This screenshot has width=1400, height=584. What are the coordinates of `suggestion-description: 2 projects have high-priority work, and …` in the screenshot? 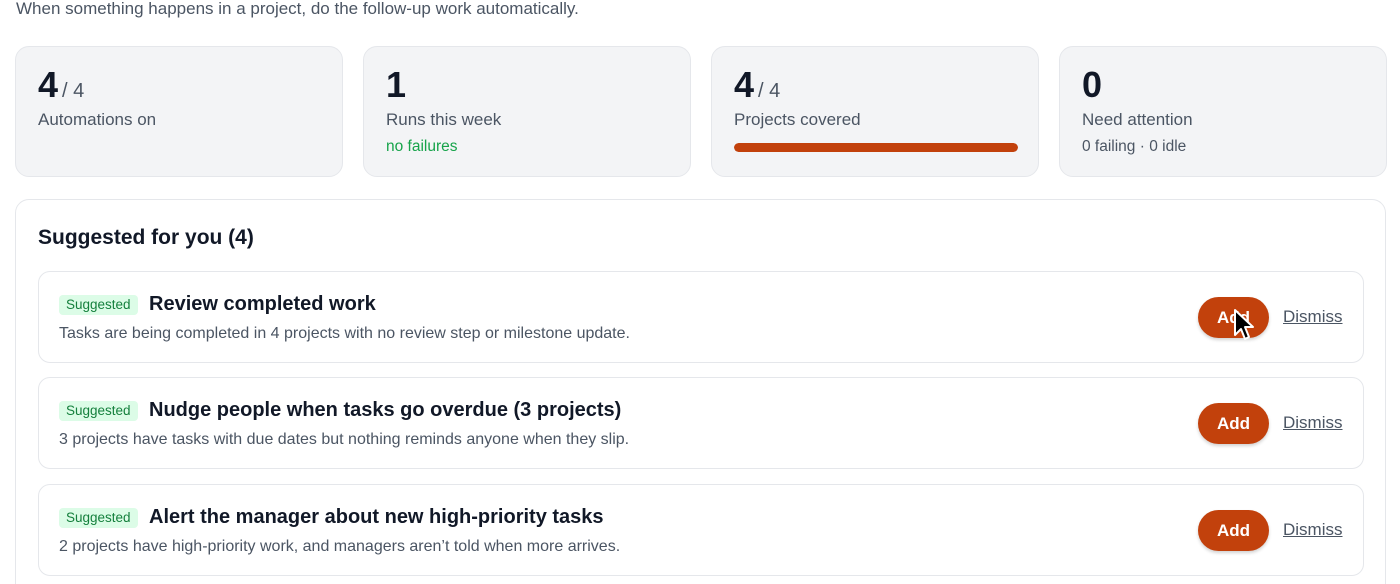 It's located at (340, 546).